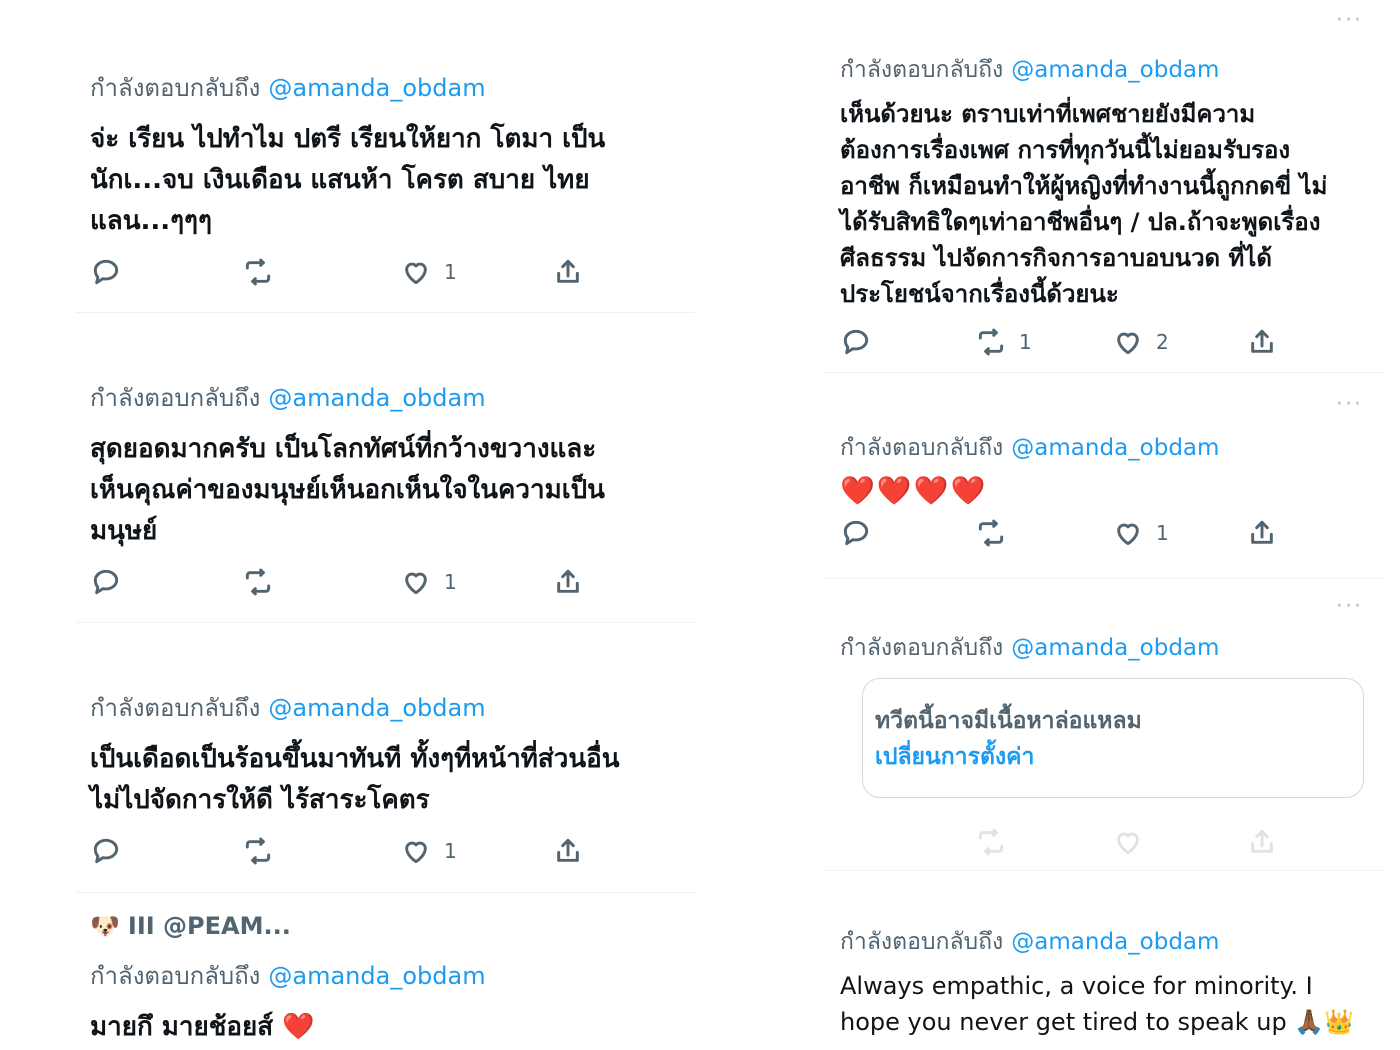 The height and width of the screenshot is (1050, 1400). Describe the element at coordinates (1110, 493) in the screenshot. I see `tweet-right-2: กำลังตอบกลับถึง @amanda_obdam ❤️❤️❤️❤️ 1` at that location.